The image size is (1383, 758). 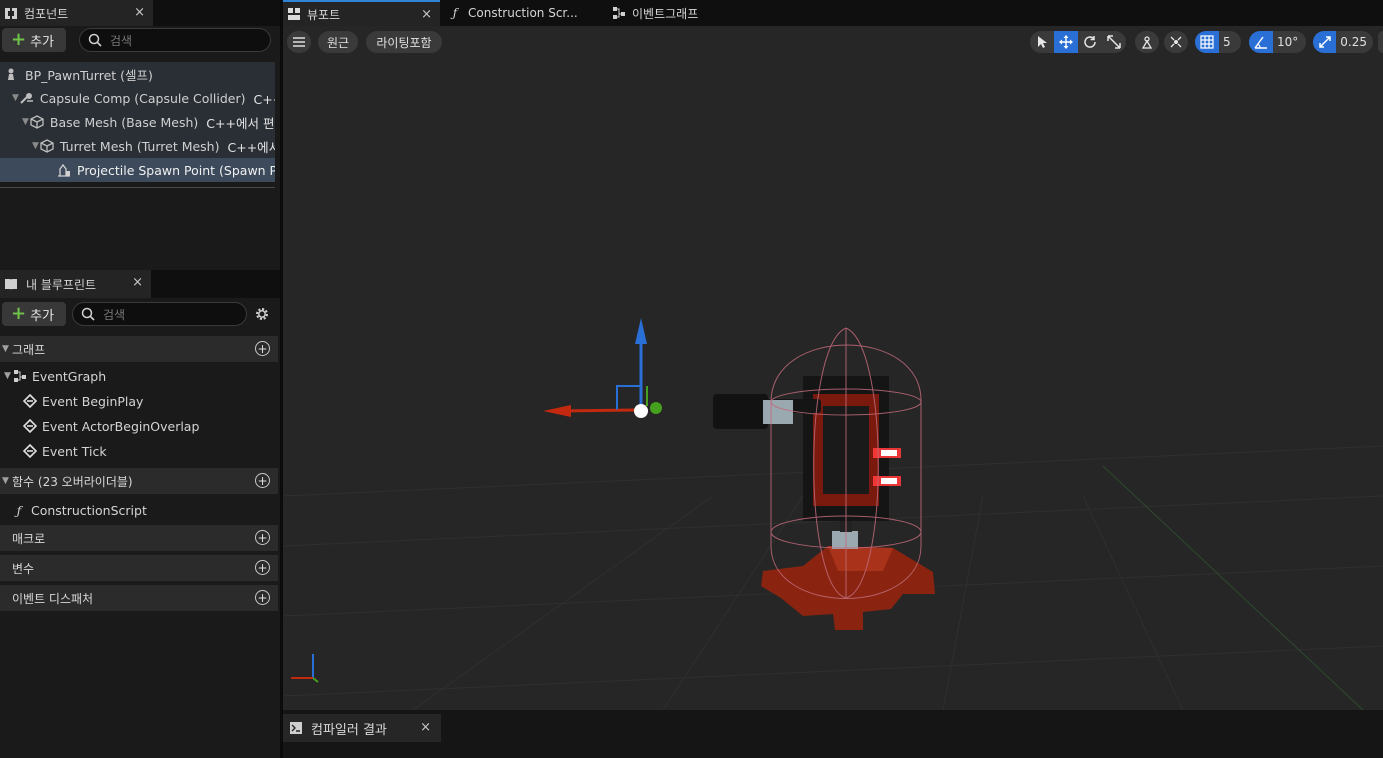 I want to click on list-item-event-beginplay: Event BeginPlay, so click(x=139, y=401).